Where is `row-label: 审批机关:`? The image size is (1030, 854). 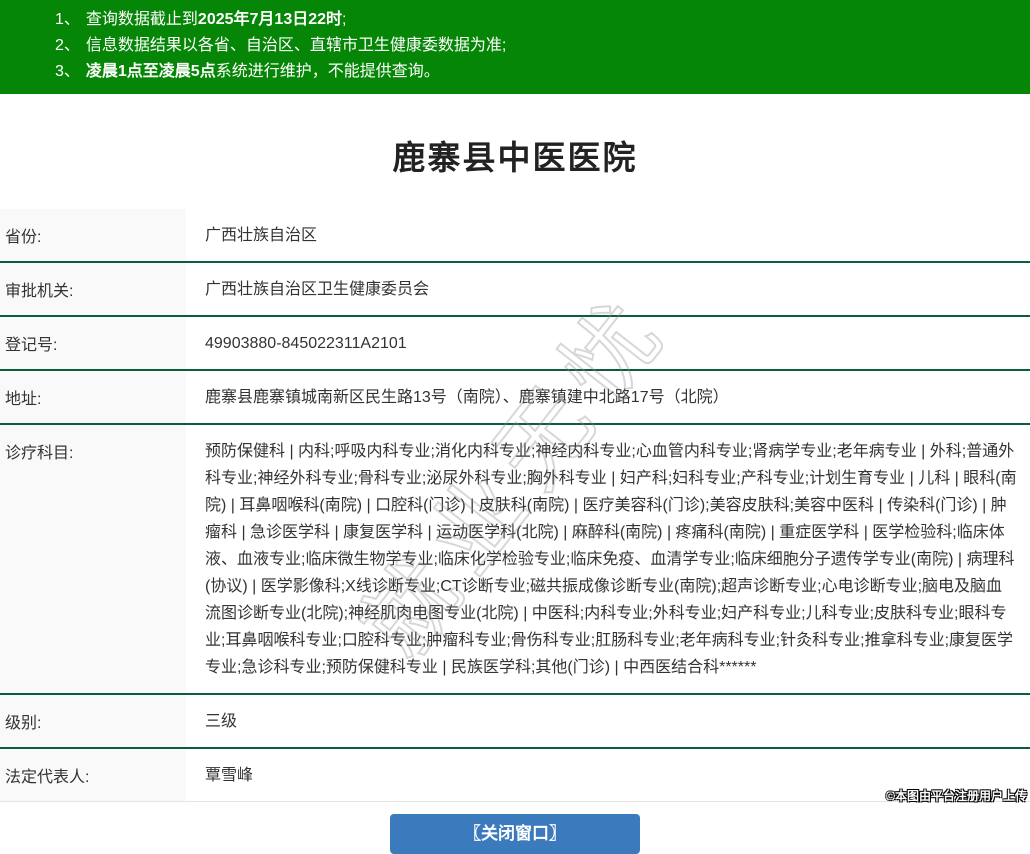
row-label: 审批机关: is located at coordinates (93, 289).